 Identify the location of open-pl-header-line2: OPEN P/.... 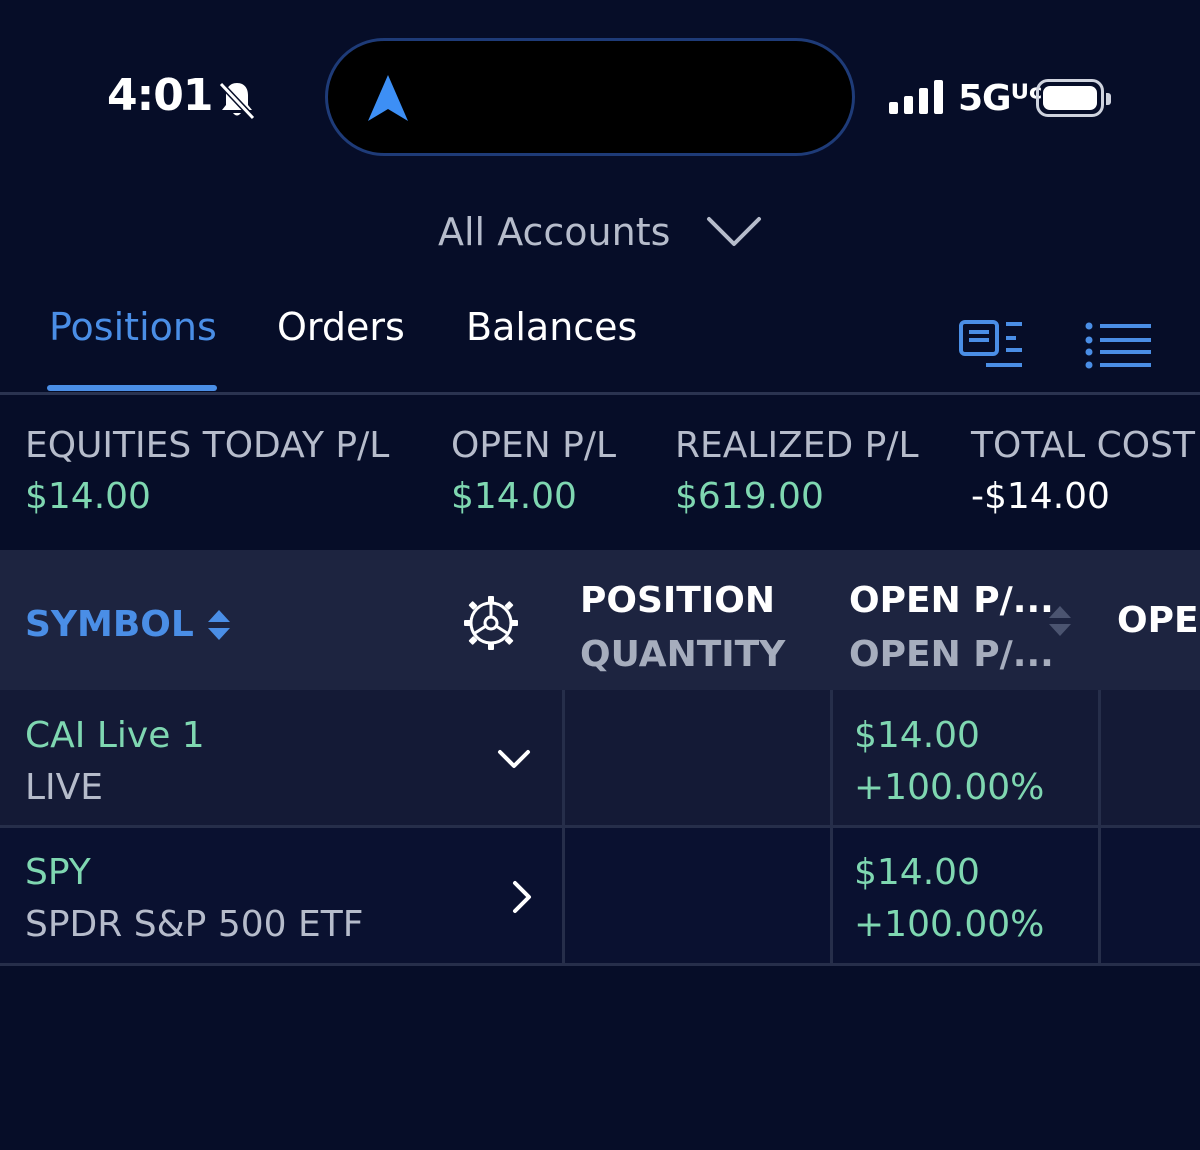
(951, 654).